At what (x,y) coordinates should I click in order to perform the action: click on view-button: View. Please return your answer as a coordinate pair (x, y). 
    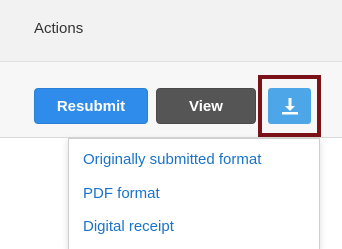
    Looking at the image, I should click on (206, 106).